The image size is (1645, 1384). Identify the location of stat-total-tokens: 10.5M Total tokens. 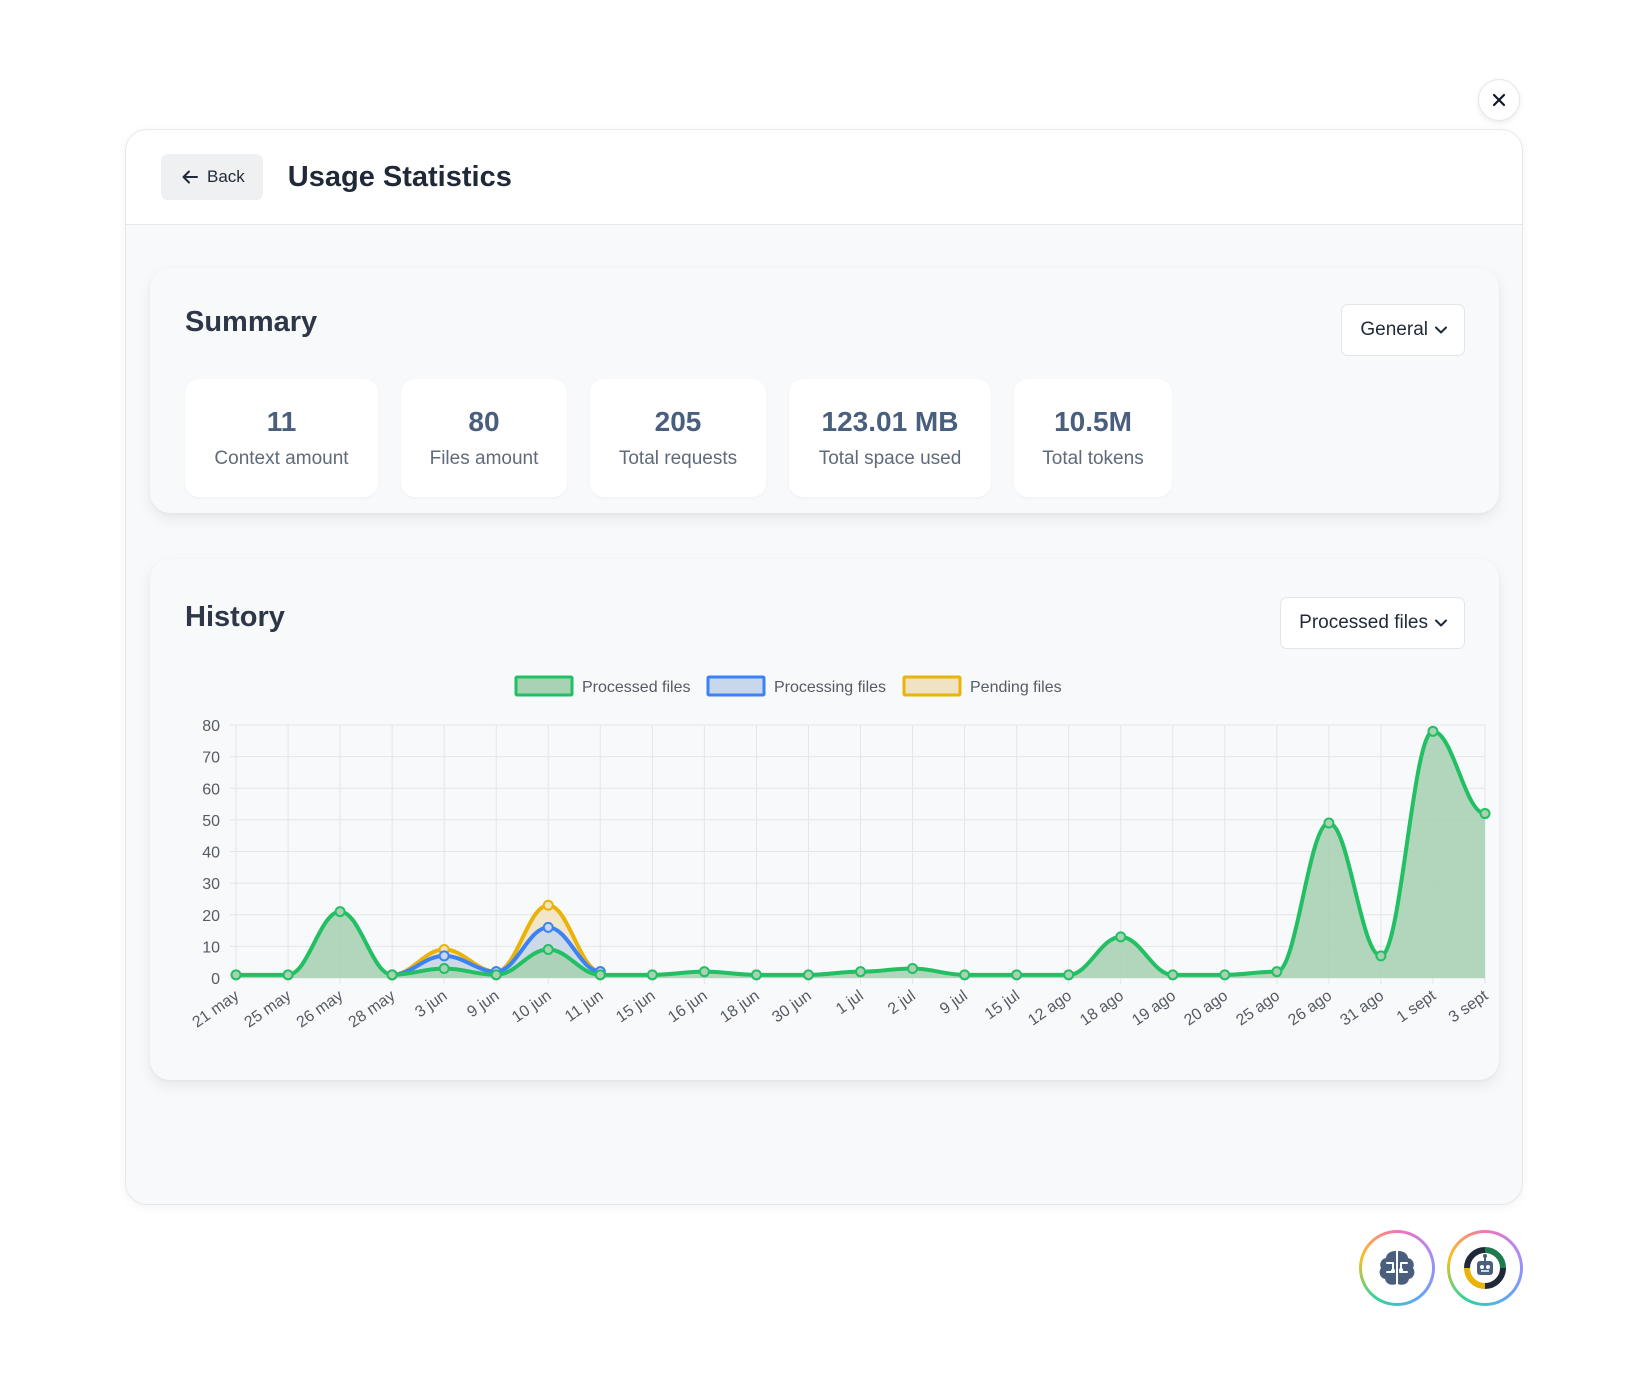
(1093, 438).